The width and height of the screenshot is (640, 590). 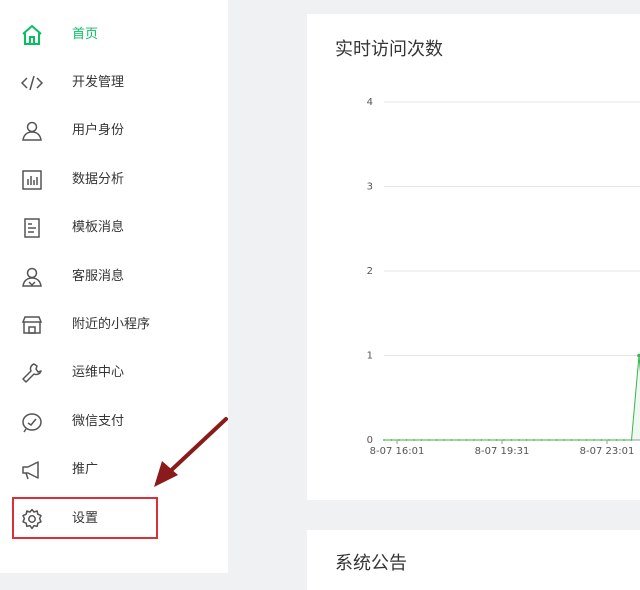 What do you see at coordinates (32, 228) in the screenshot?
I see `document-icon` at bounding box center [32, 228].